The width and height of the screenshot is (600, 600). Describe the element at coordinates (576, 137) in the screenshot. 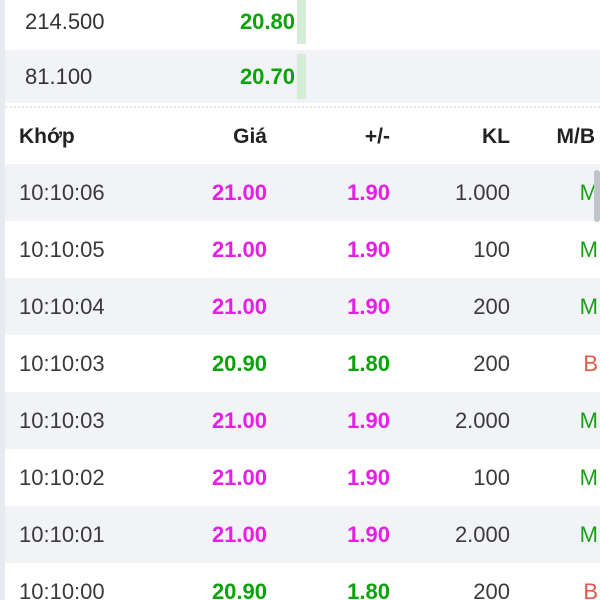

I see `header-side: M/B` at that location.